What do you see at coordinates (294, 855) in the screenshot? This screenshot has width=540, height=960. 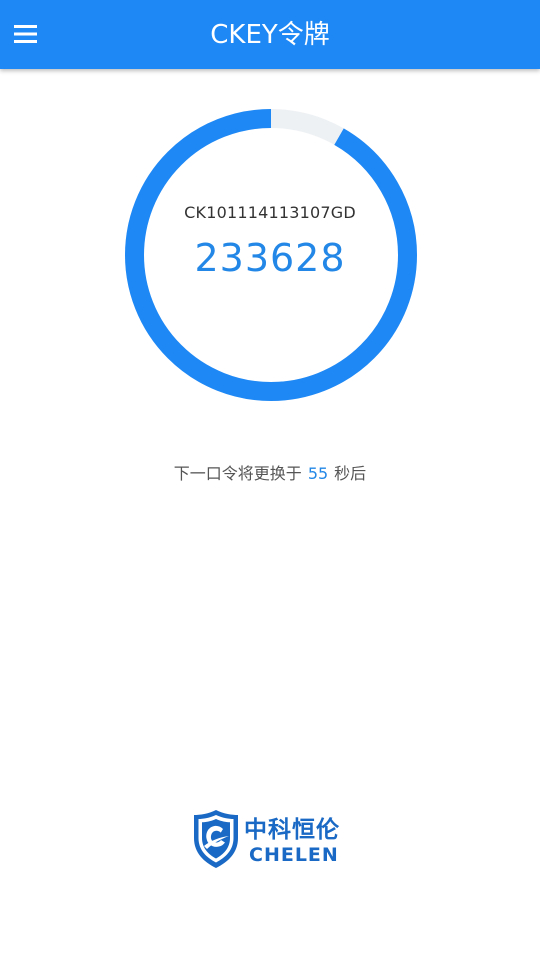 I see `brand-name-en: CHELEN` at bounding box center [294, 855].